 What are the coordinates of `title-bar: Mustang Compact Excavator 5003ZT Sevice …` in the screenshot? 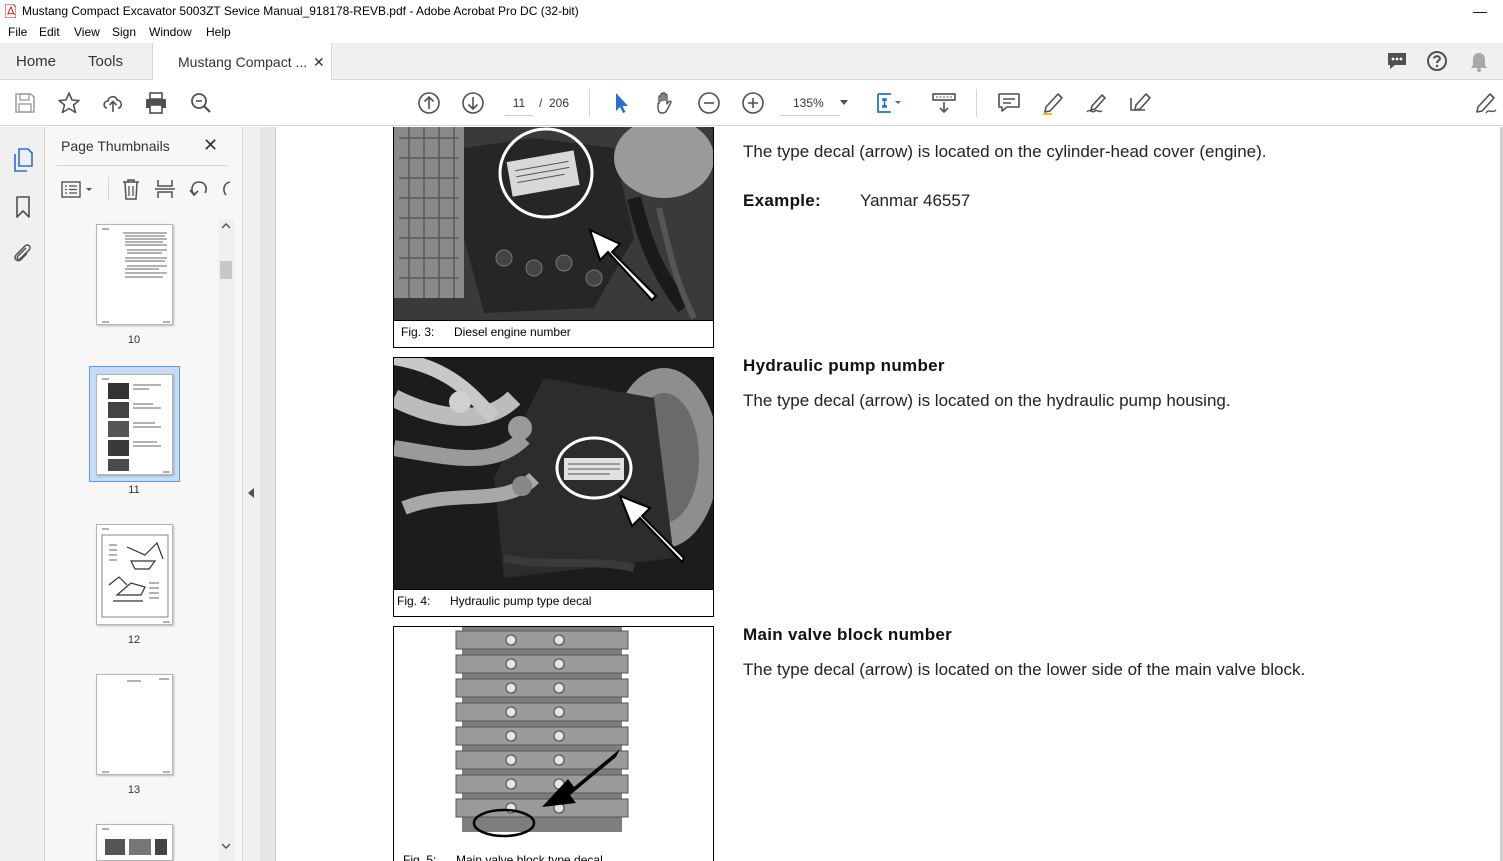 It's located at (751, 11).